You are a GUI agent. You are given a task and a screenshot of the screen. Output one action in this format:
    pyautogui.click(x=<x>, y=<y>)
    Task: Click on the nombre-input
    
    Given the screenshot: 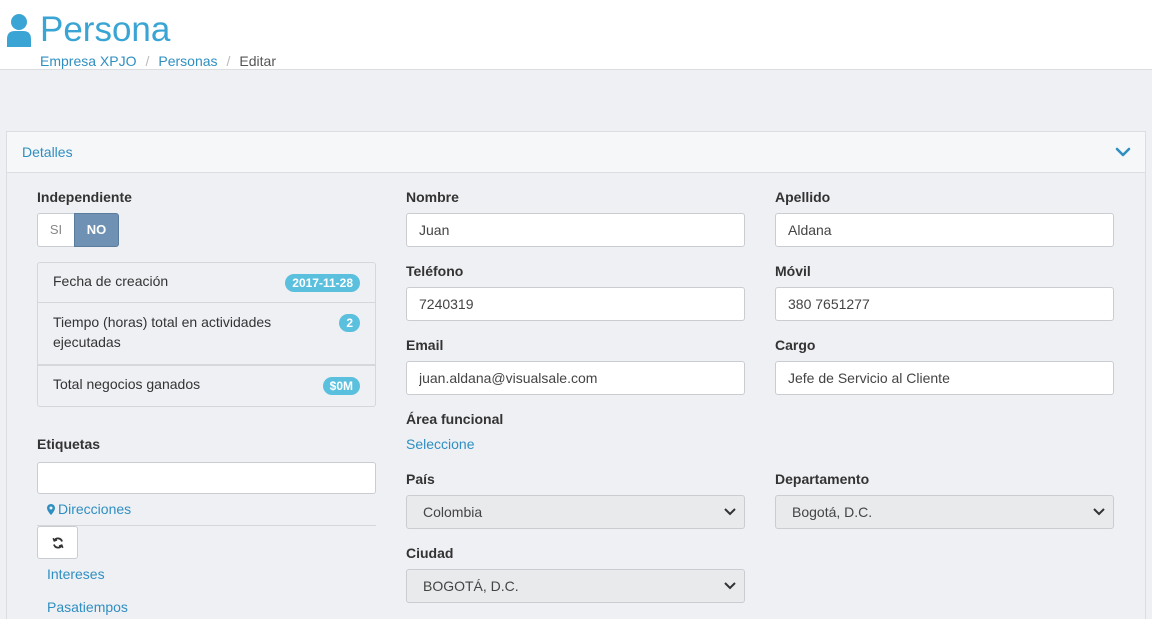 What is the action you would take?
    pyautogui.click(x=575, y=230)
    